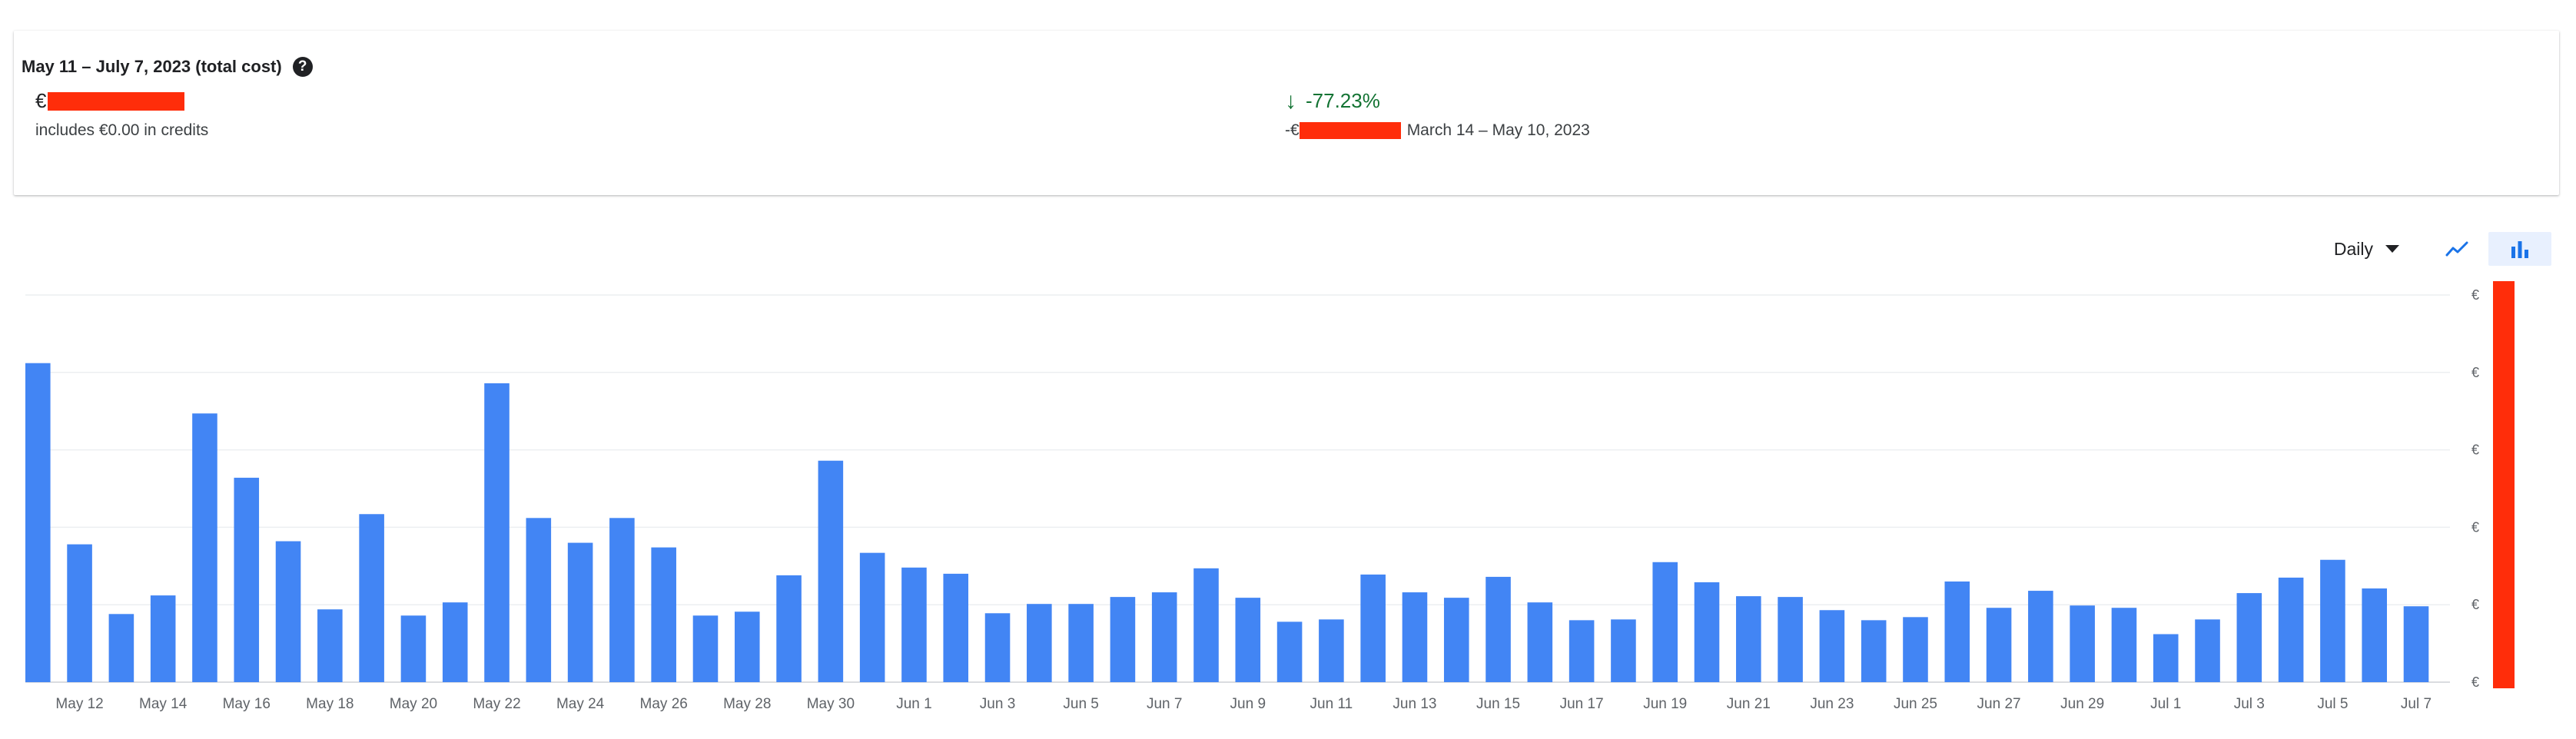 This screenshot has height=739, width=2576. What do you see at coordinates (1164, 704) in the screenshot?
I see `x-tick-label: Jun 7` at bounding box center [1164, 704].